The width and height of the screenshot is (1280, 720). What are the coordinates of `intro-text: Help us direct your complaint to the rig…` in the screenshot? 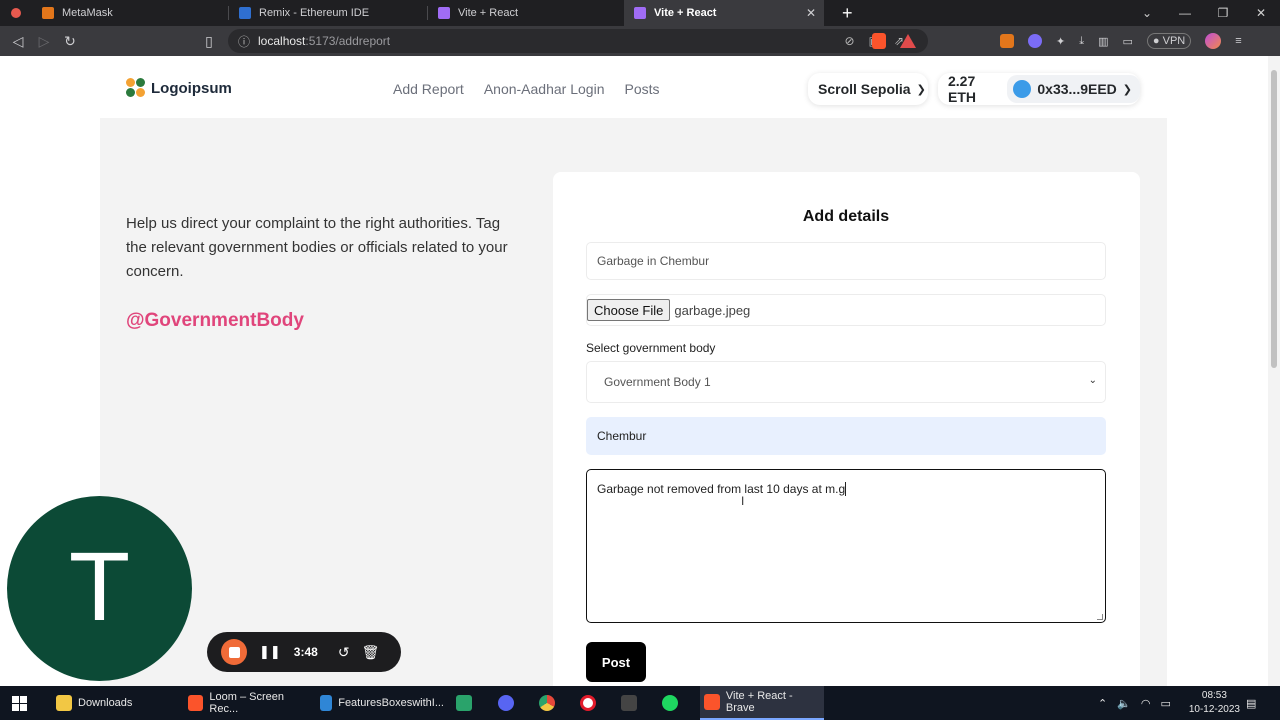 It's located at (317, 247).